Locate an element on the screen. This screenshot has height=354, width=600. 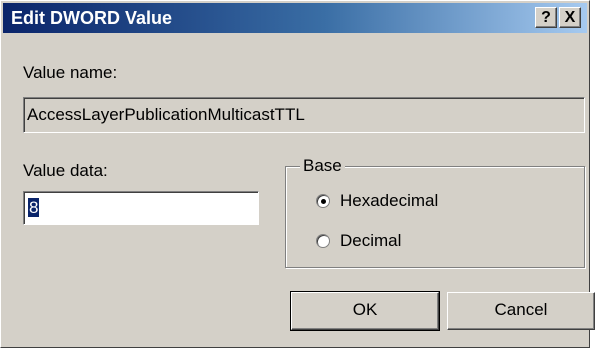
help-button: ? is located at coordinates (546, 17).